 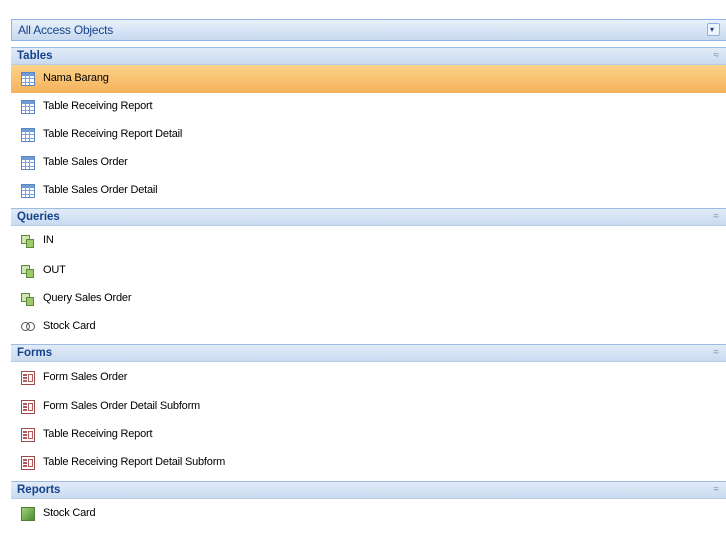 I want to click on group-title: Queries, so click(x=38, y=217).